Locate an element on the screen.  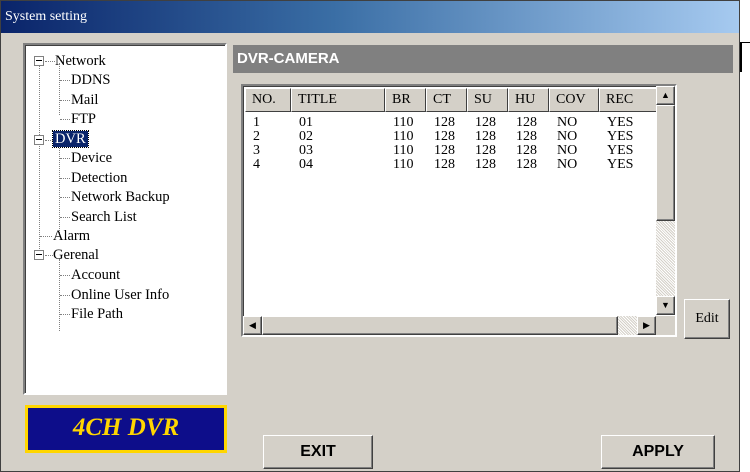
collapse-network-toggle is located at coordinates (39, 61).